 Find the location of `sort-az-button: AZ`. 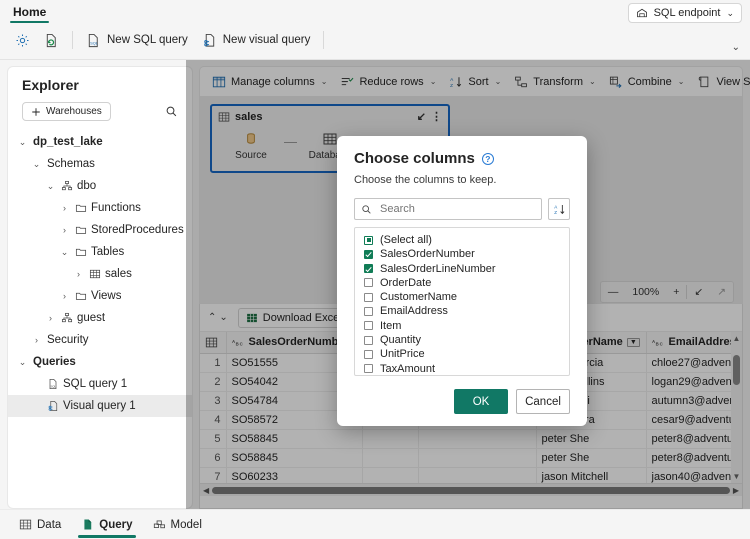

sort-az-button: AZ is located at coordinates (559, 209).